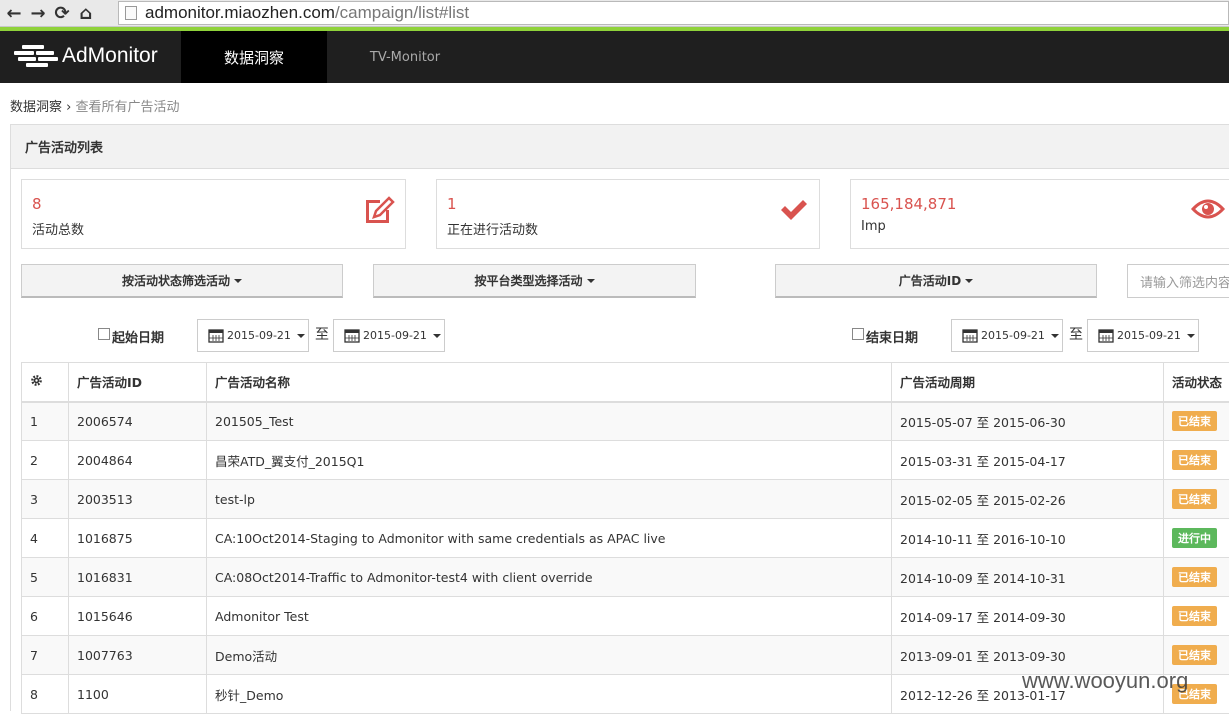  I want to click on filter-search-input: 请输入筛选内容, so click(1178, 281).